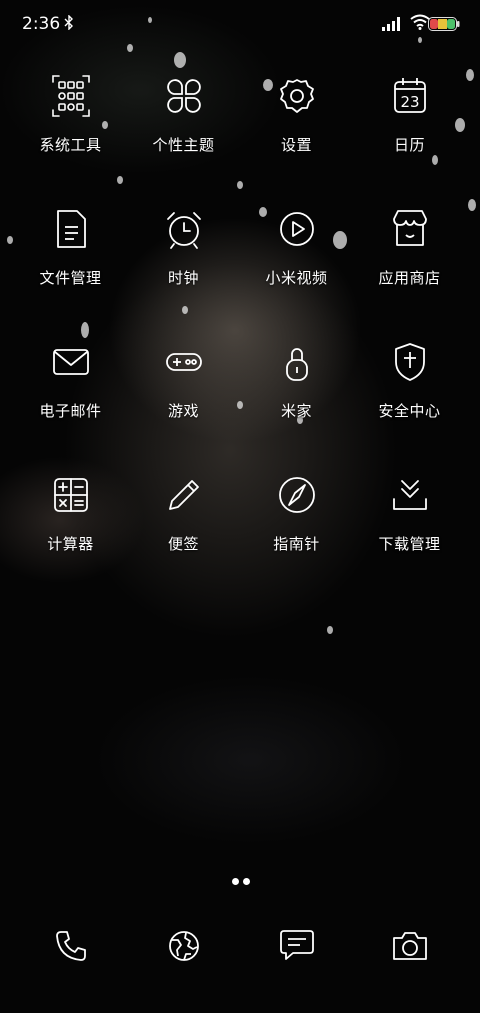 The width and height of the screenshot is (480, 1013). I want to click on wifi-icon, so click(420, 24).